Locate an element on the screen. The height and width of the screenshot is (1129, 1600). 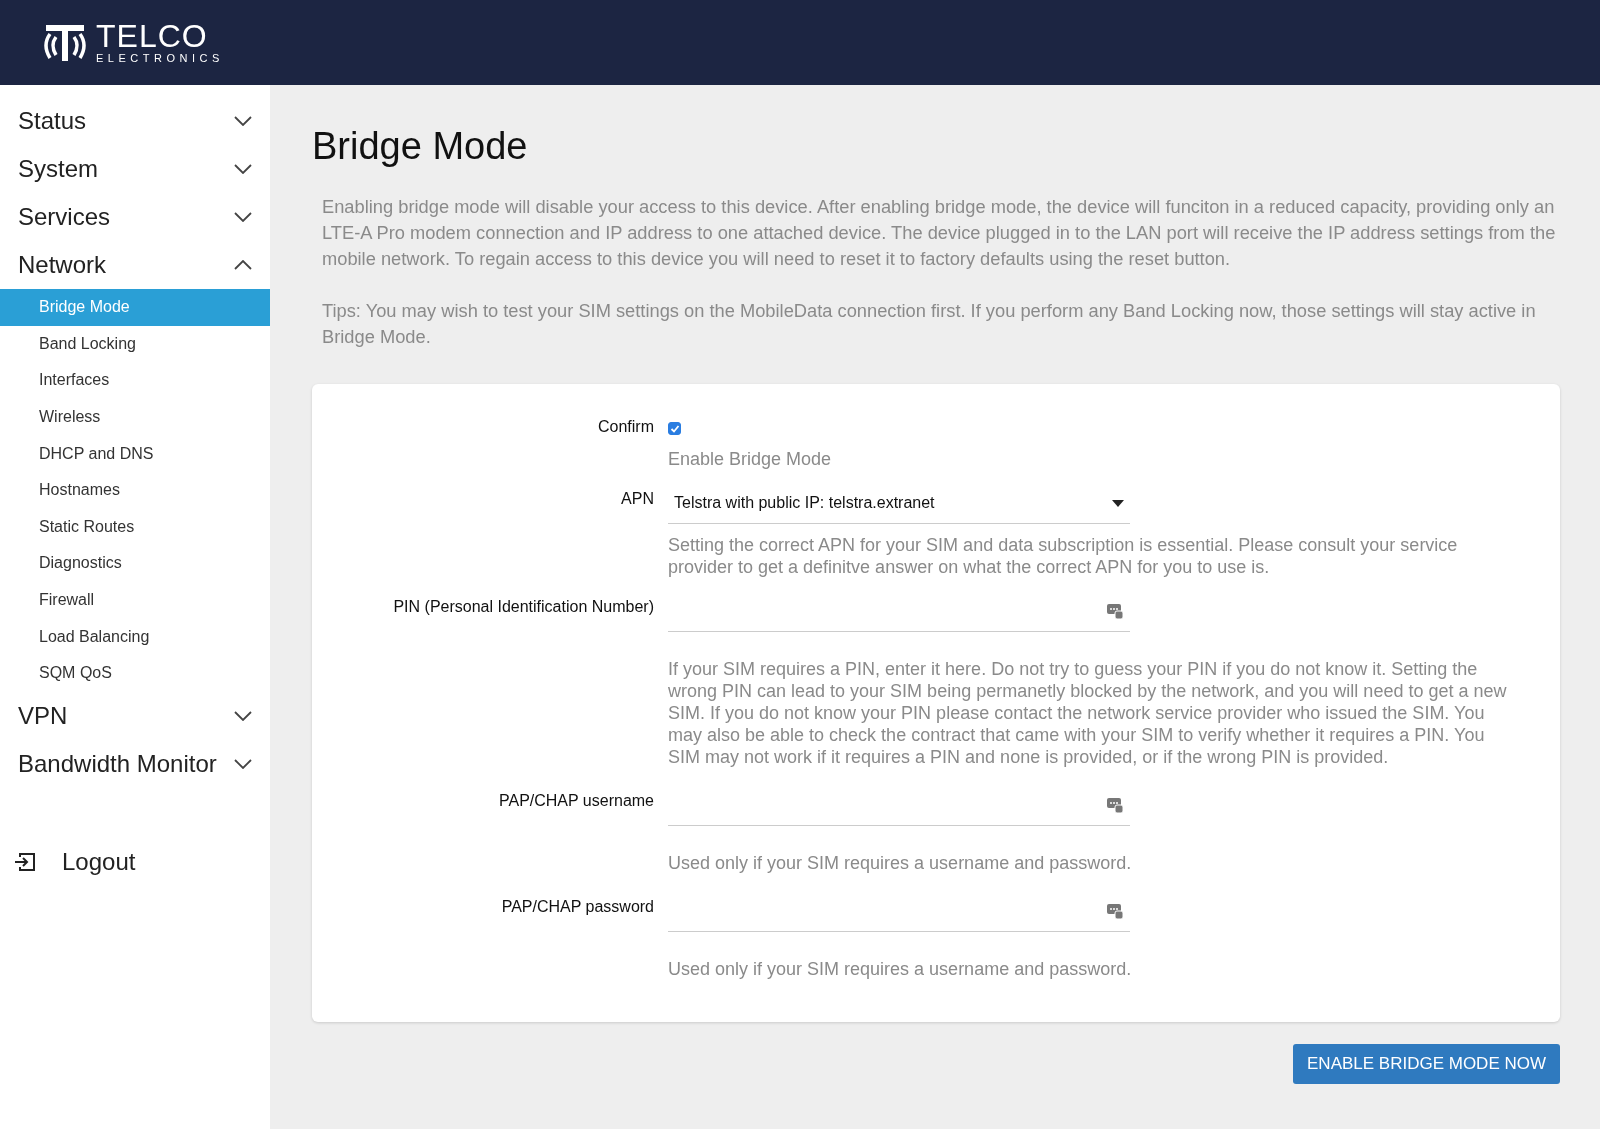
help-text: If your SIM requires a PIN, enter it here. Do not try to guess your PIN if you do not know it. Setting the wrong PIN can lead to your SIM being permanetly blocked by the network, and you will need to get a new SIM. If you do not know your PIN please contact the network service provider who issued the SIM. You may also be able to check the contract that came with your SIM to verify whether it requires a PIN. You SIM may not work if it requires a PIN and none is provided, or if the wrong PIN is provided. is located at coordinates (1088, 712).